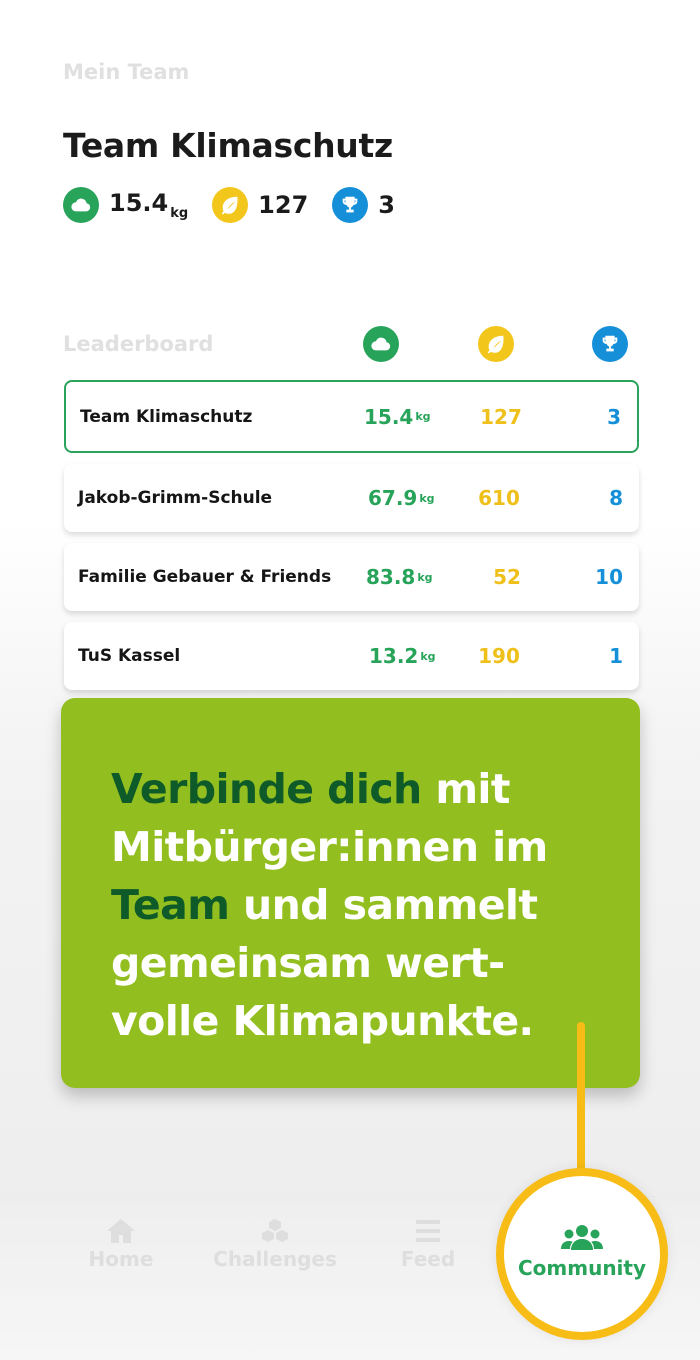 The width and height of the screenshot is (700, 1360). What do you see at coordinates (175, 498) in the screenshot?
I see `row-team-name: Jakob-Grimm-Schule` at bounding box center [175, 498].